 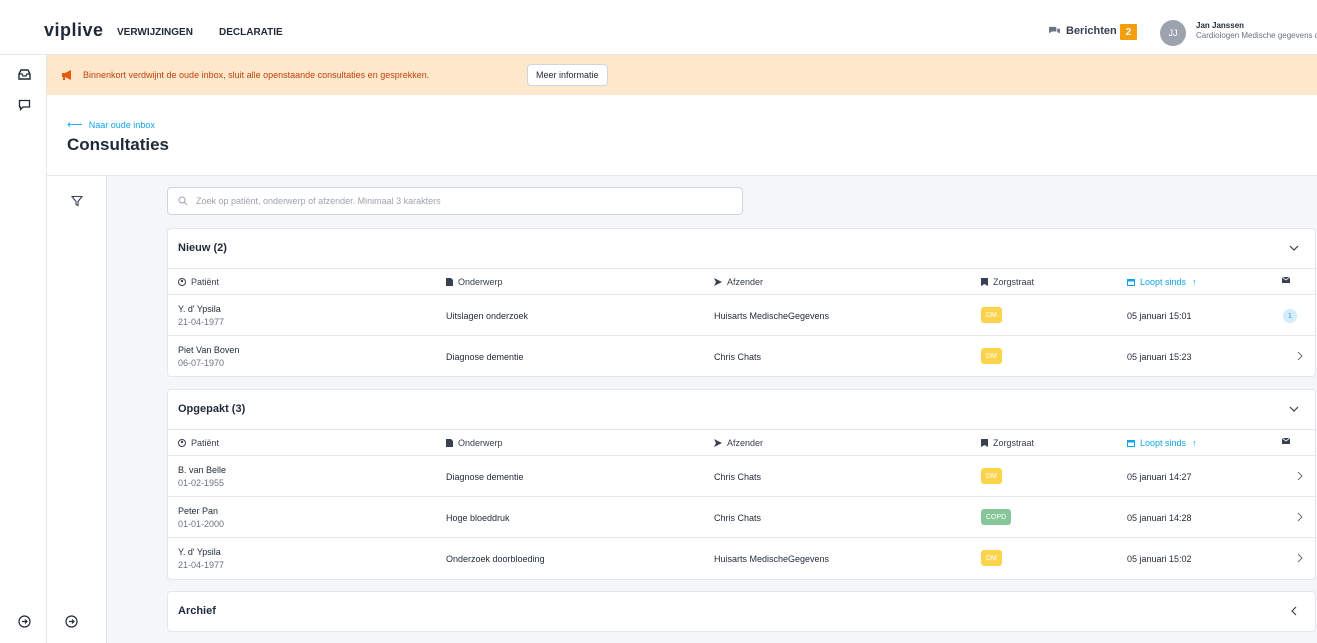 What do you see at coordinates (77, 201) in the screenshot?
I see `filter-icon` at bounding box center [77, 201].